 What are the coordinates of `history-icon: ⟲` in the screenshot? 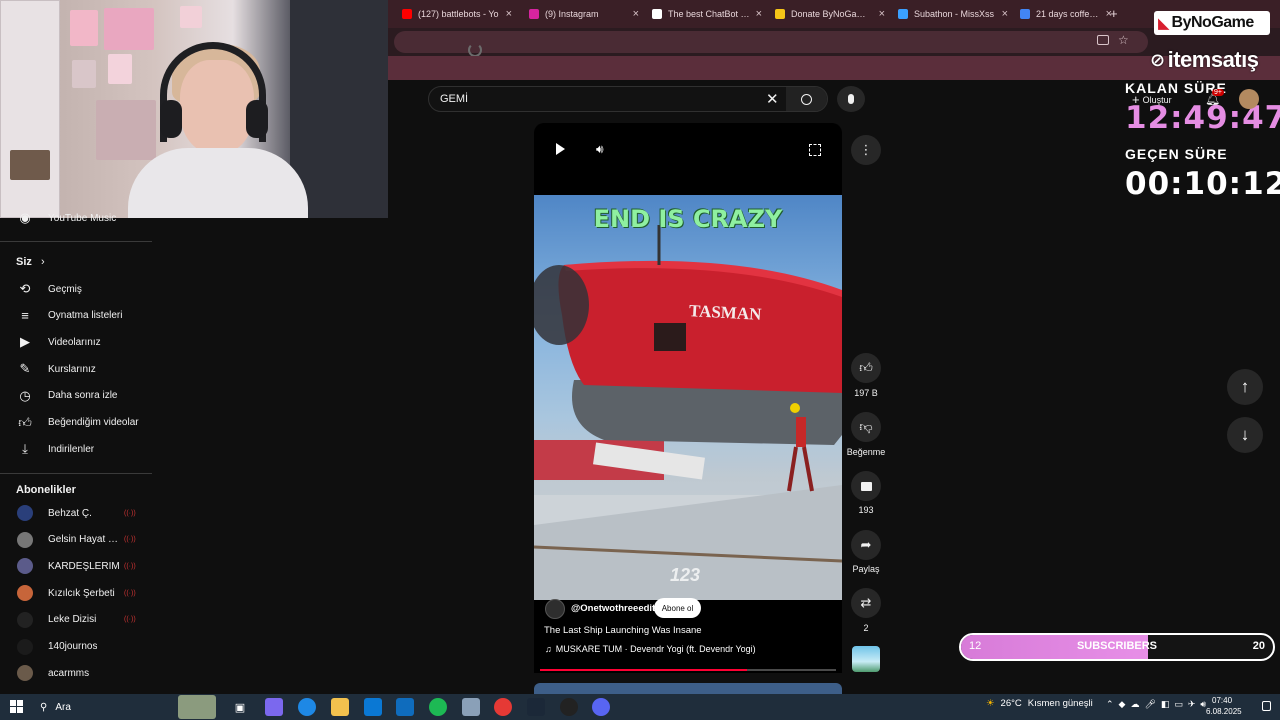 It's located at (25, 288).